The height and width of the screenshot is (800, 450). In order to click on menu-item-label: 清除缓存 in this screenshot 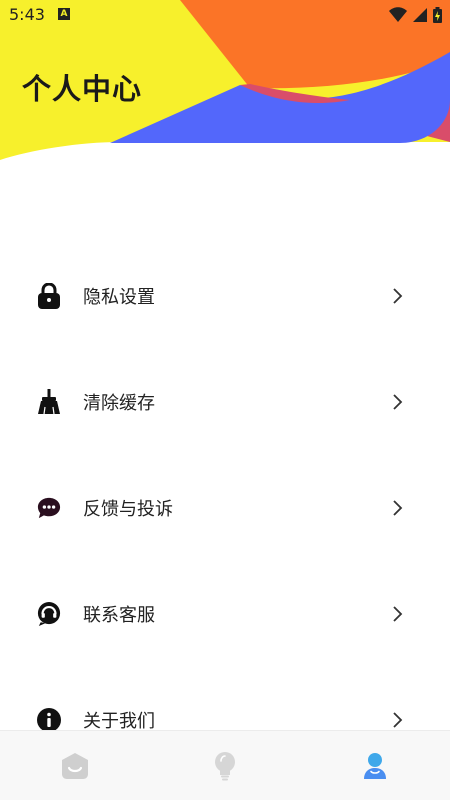, I will do `click(119, 403)`.